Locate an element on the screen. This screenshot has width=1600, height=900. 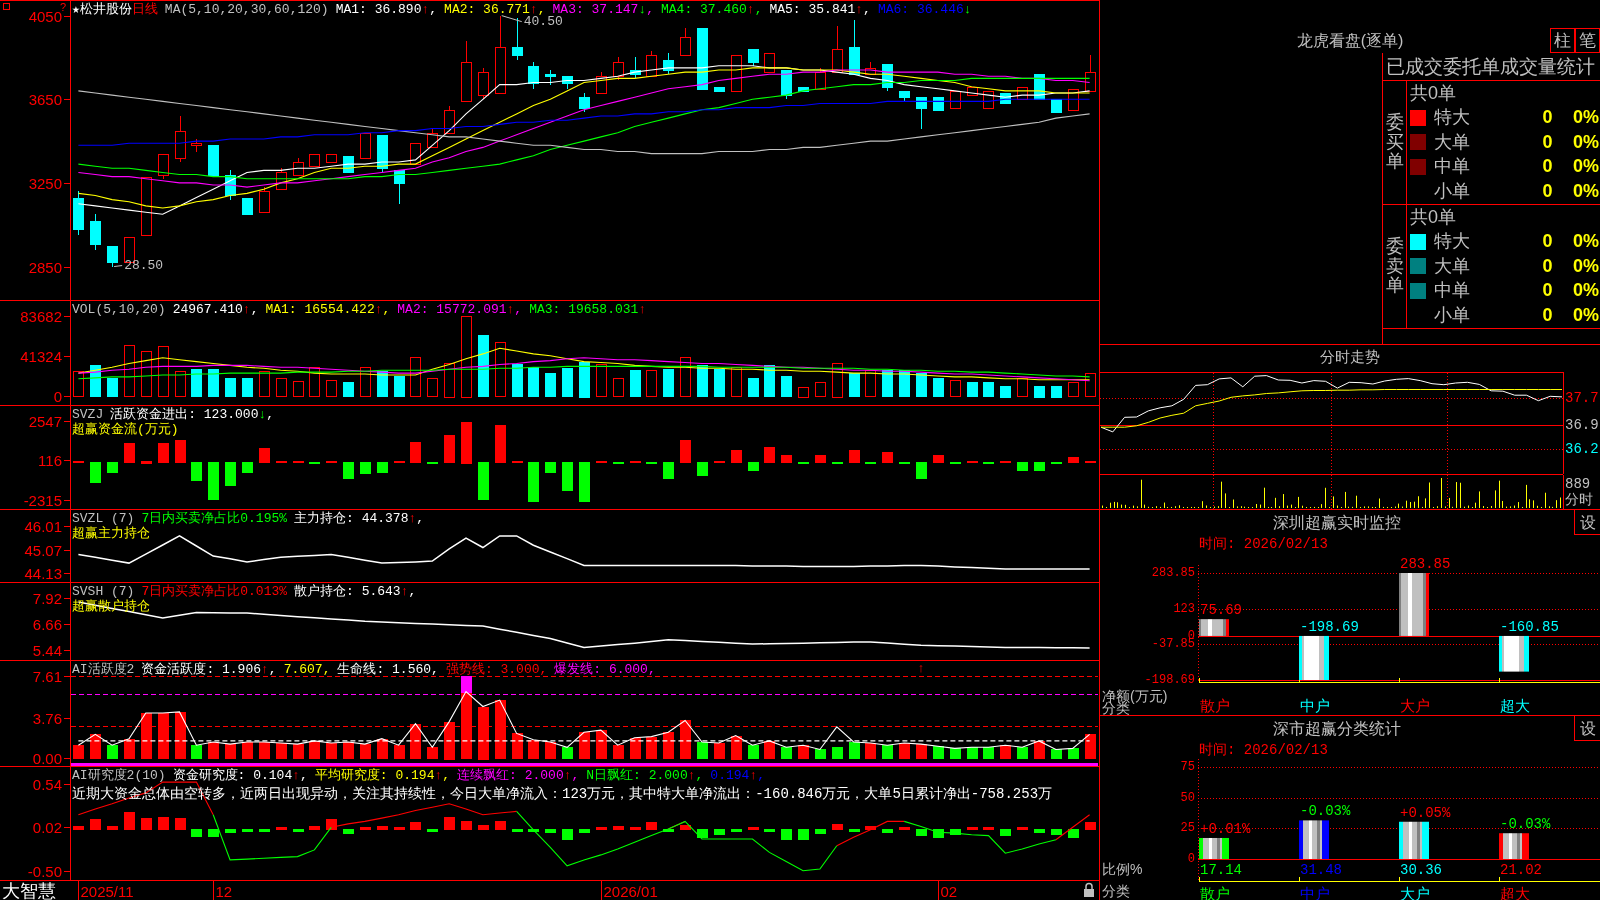
value-label: 17.14 is located at coordinates (1221, 870).